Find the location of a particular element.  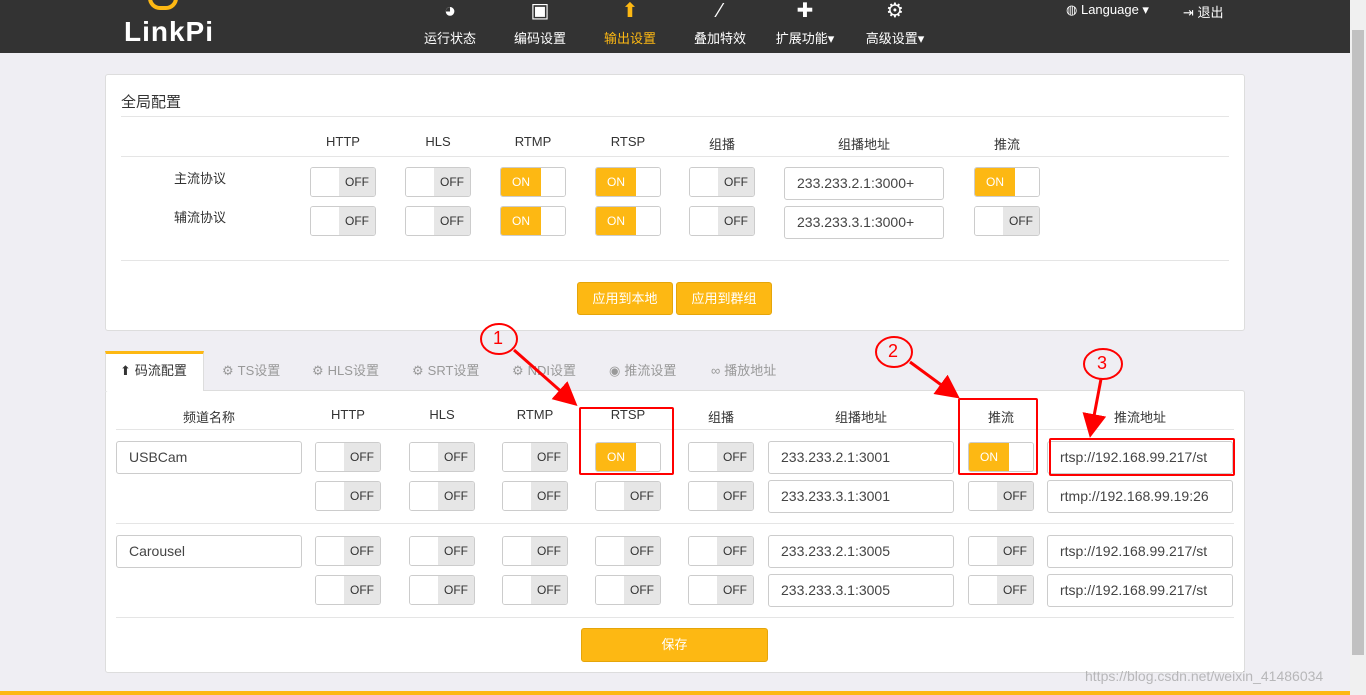

annotation-label-3: 3 is located at coordinates (1102, 363).